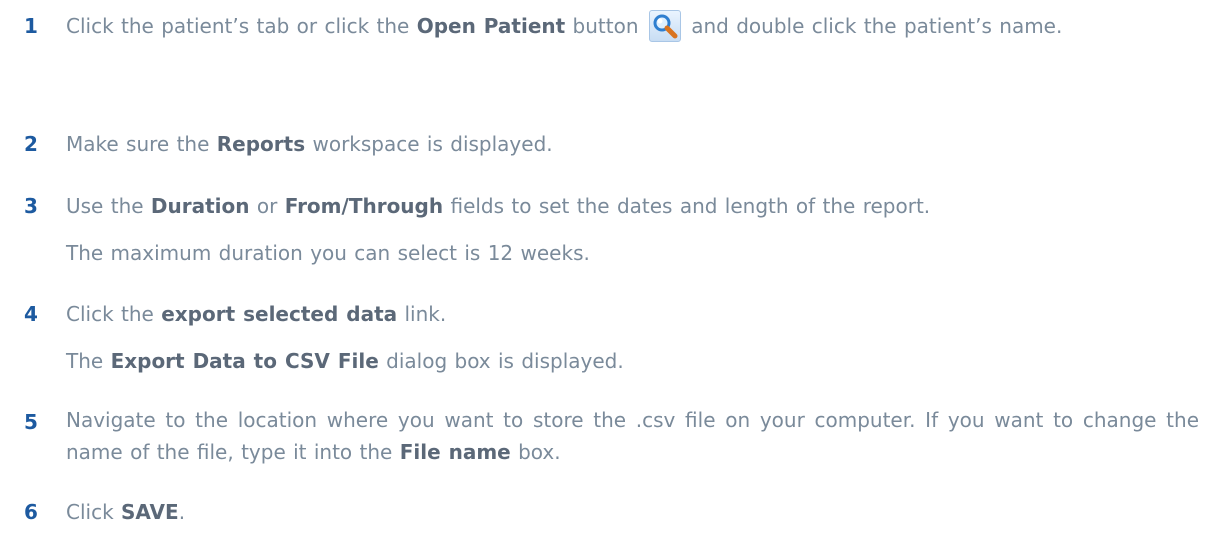  Describe the element at coordinates (641, 314) in the screenshot. I see `step-text: Click the export selected data link.` at that location.